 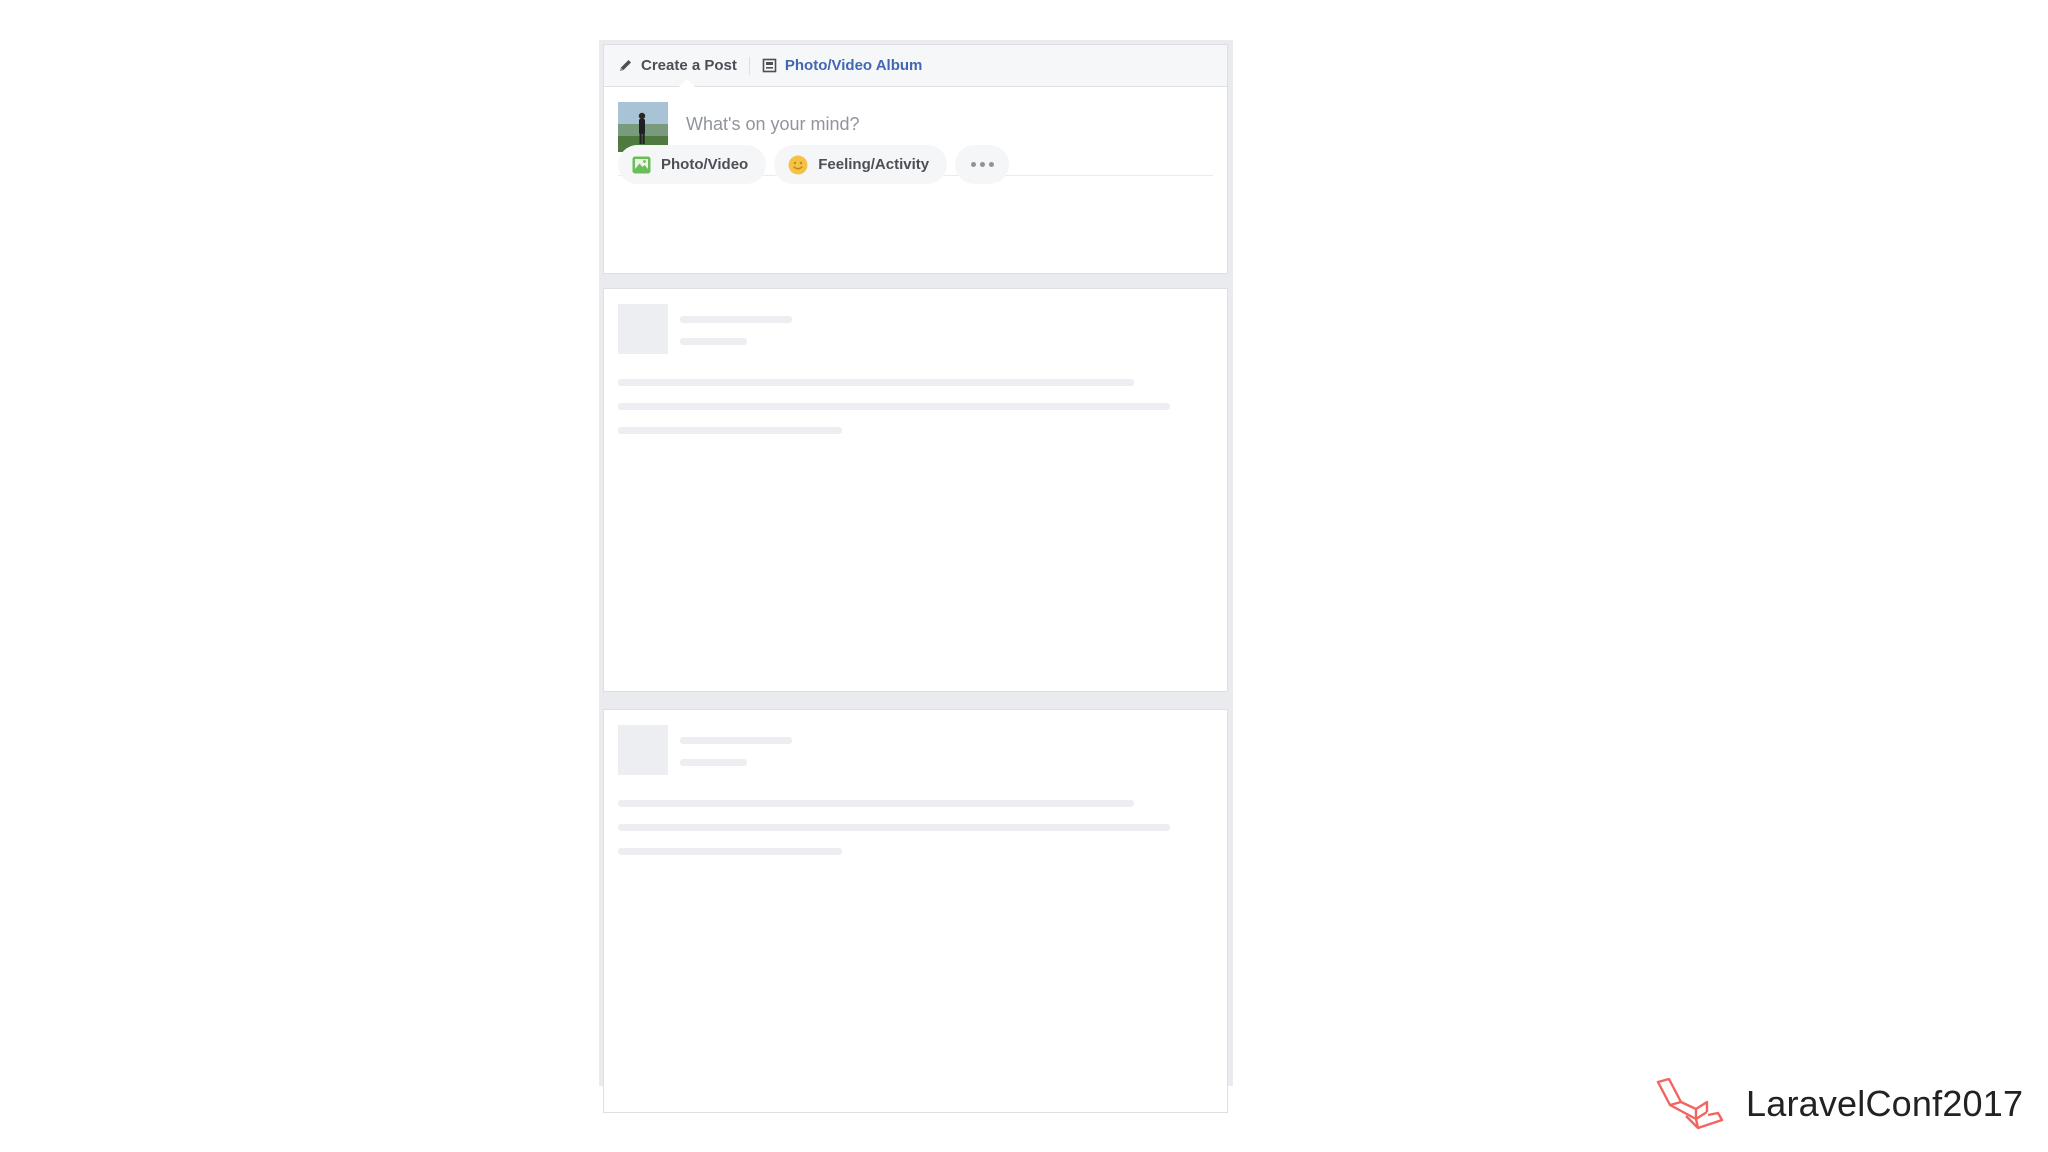 What do you see at coordinates (769, 65) in the screenshot?
I see `album-icon` at bounding box center [769, 65].